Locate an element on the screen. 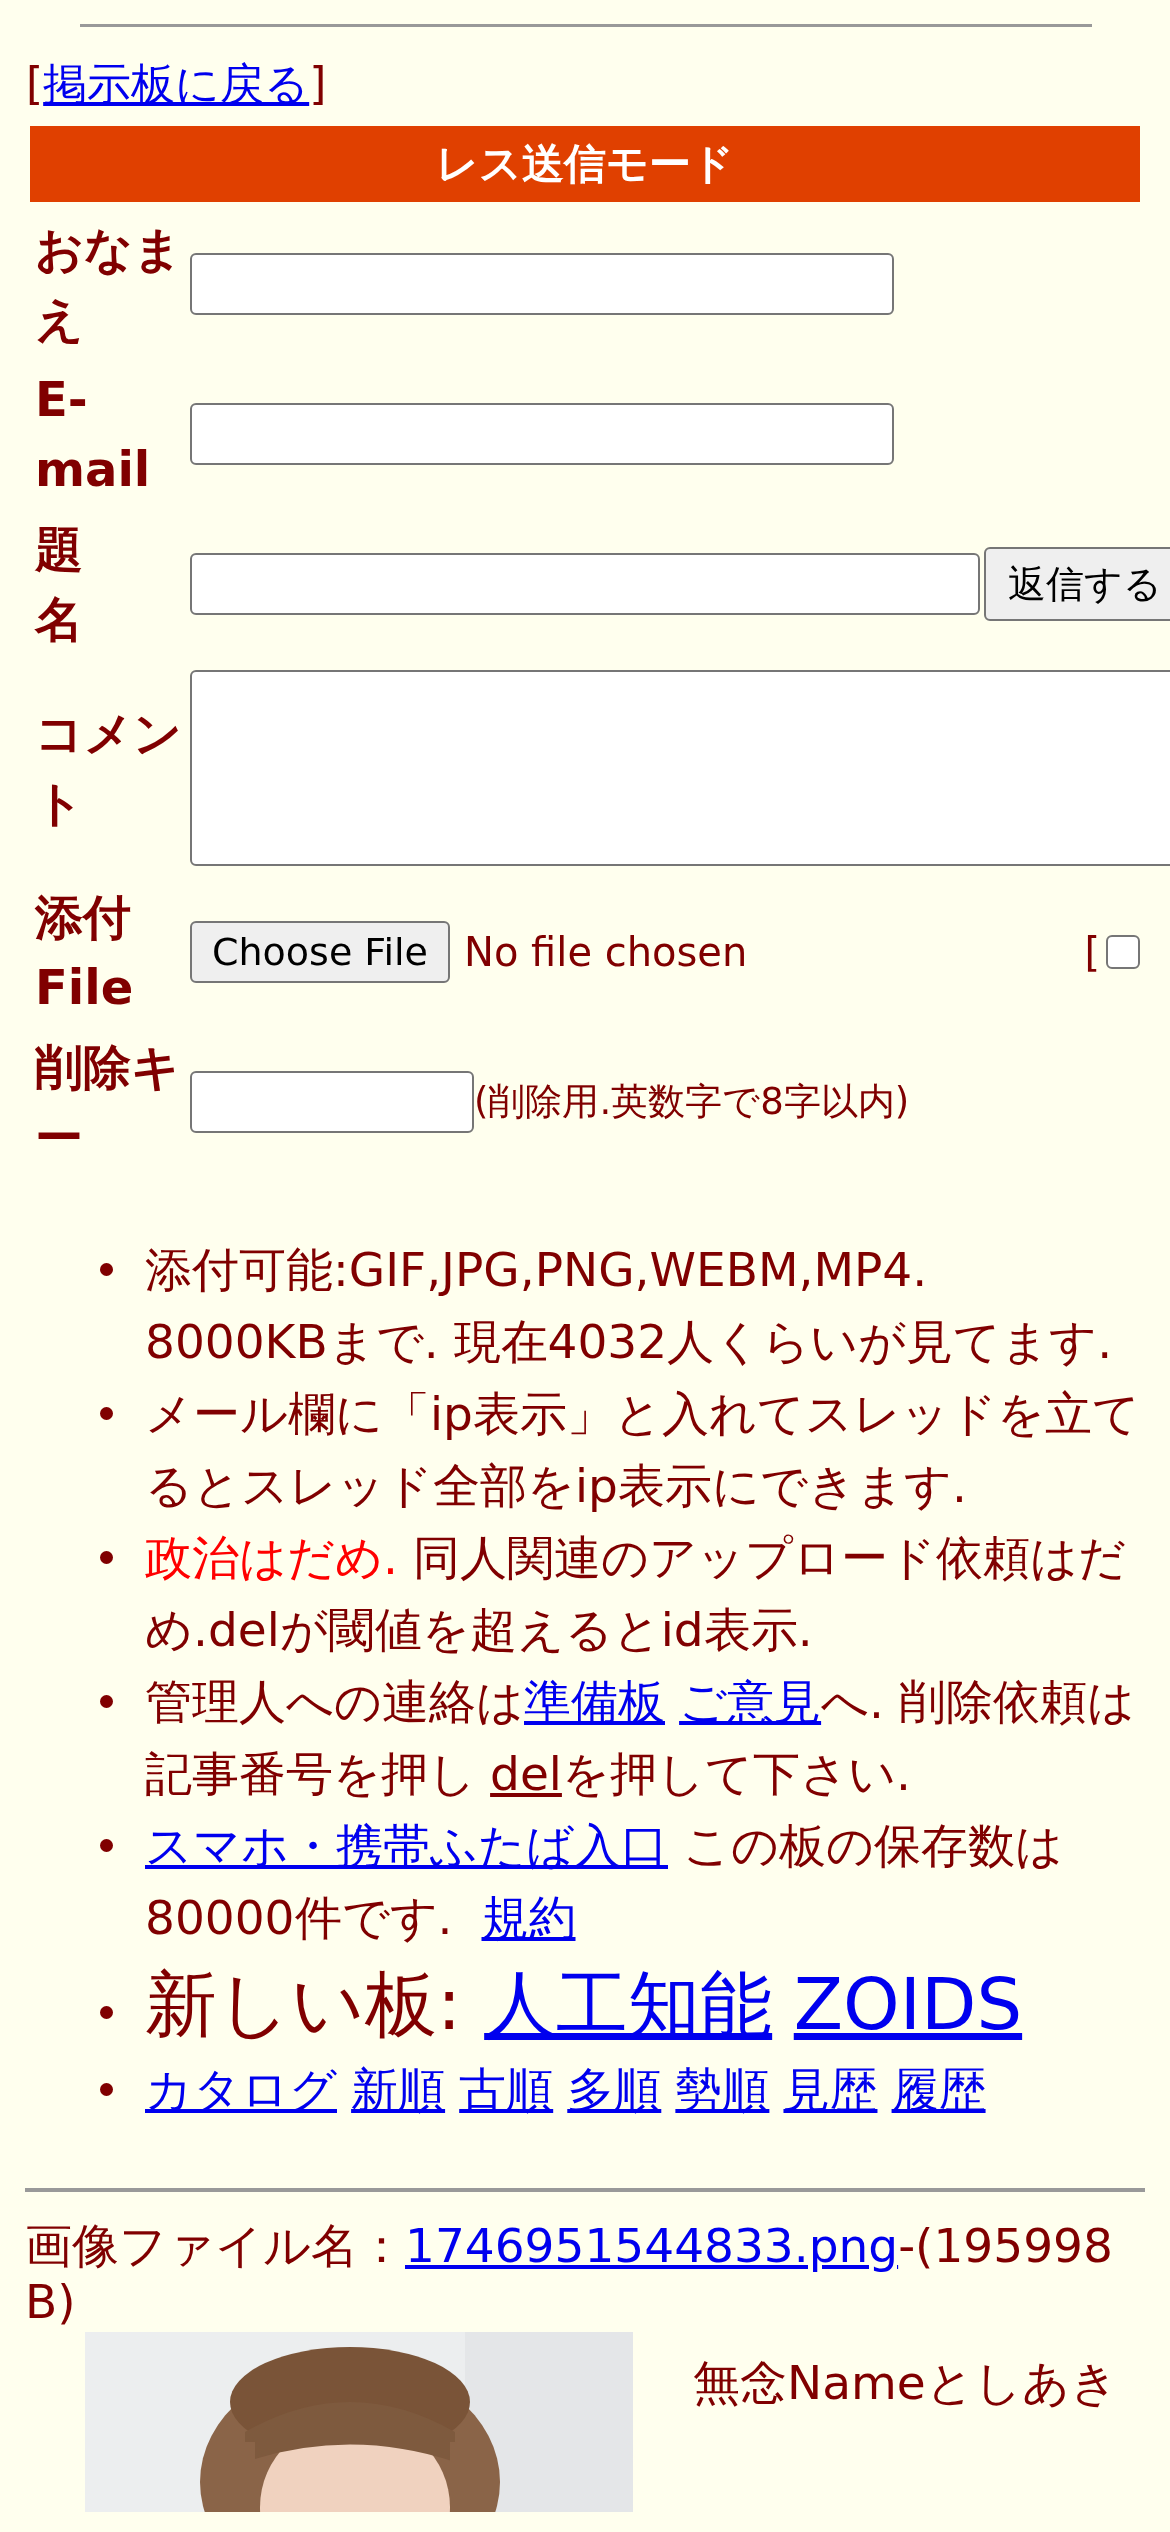 This screenshot has width=1170, height=2532. notice-text: 新しい板: 人工知能 ZOIDS is located at coordinates (584, 2005).